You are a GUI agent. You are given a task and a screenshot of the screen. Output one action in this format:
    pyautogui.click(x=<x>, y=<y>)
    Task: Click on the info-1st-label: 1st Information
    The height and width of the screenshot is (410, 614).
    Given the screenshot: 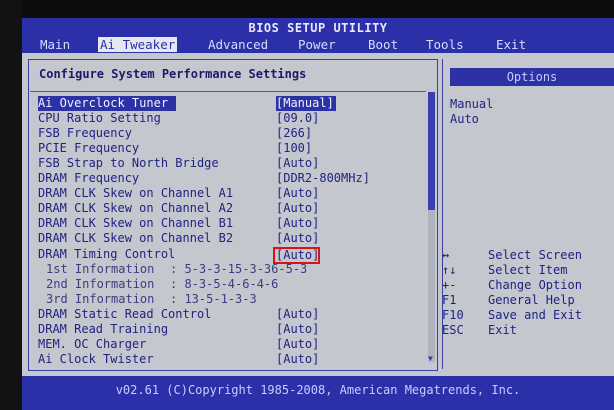 What is the action you would take?
    pyautogui.click(x=100, y=269)
    